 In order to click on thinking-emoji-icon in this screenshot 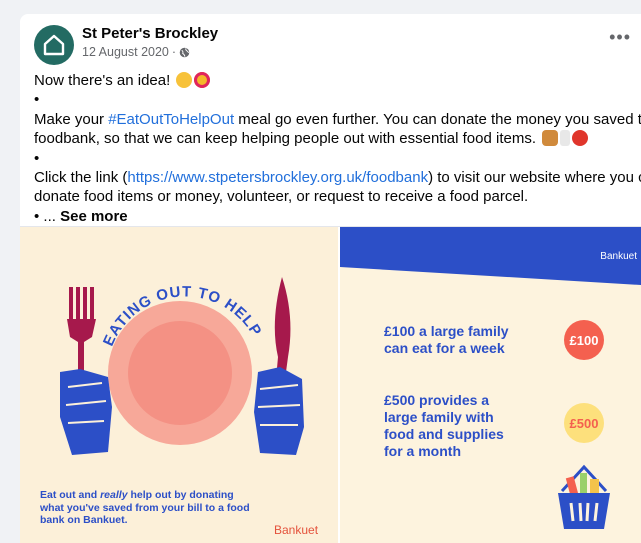, I will do `click(184, 80)`.